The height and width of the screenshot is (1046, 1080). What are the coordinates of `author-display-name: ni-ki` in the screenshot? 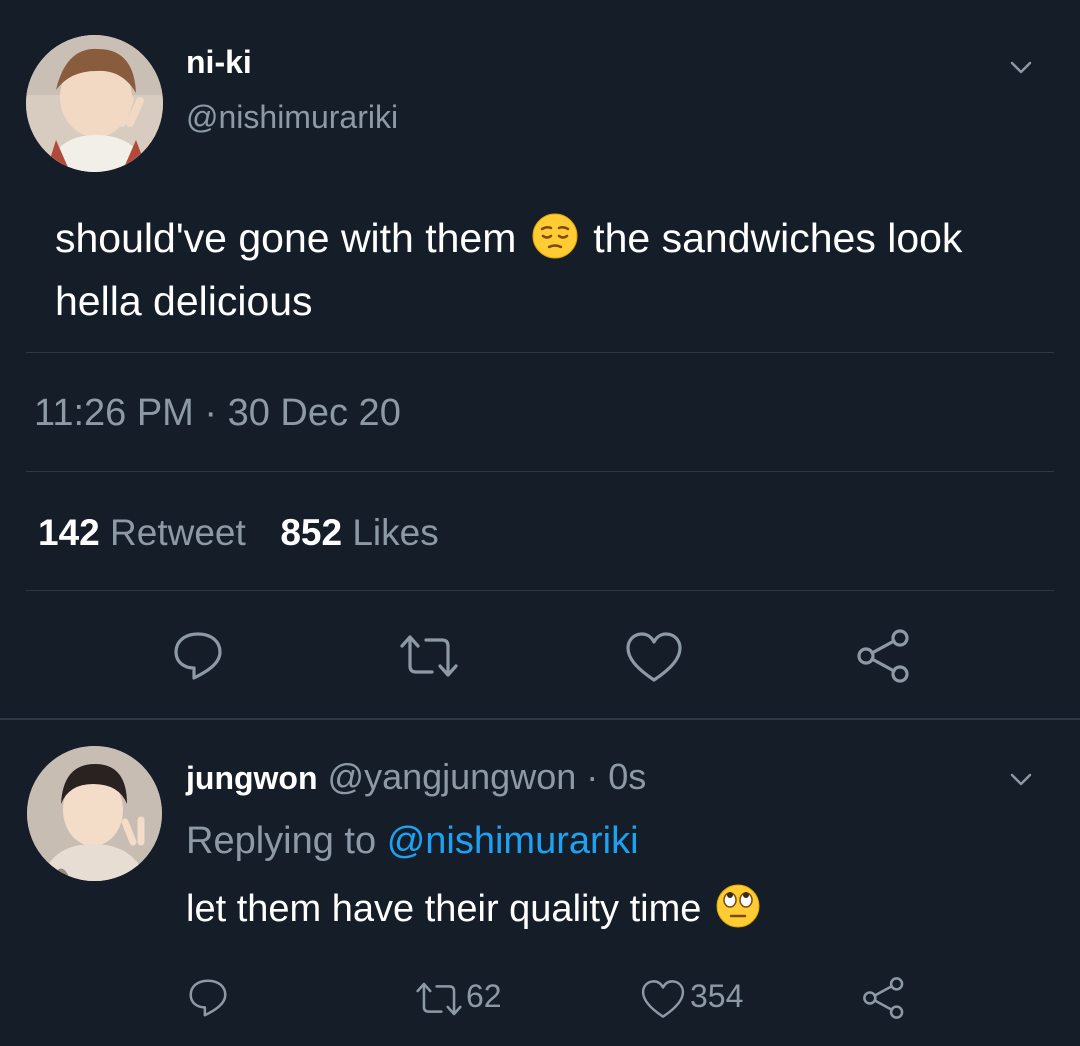 It's located at (219, 62).